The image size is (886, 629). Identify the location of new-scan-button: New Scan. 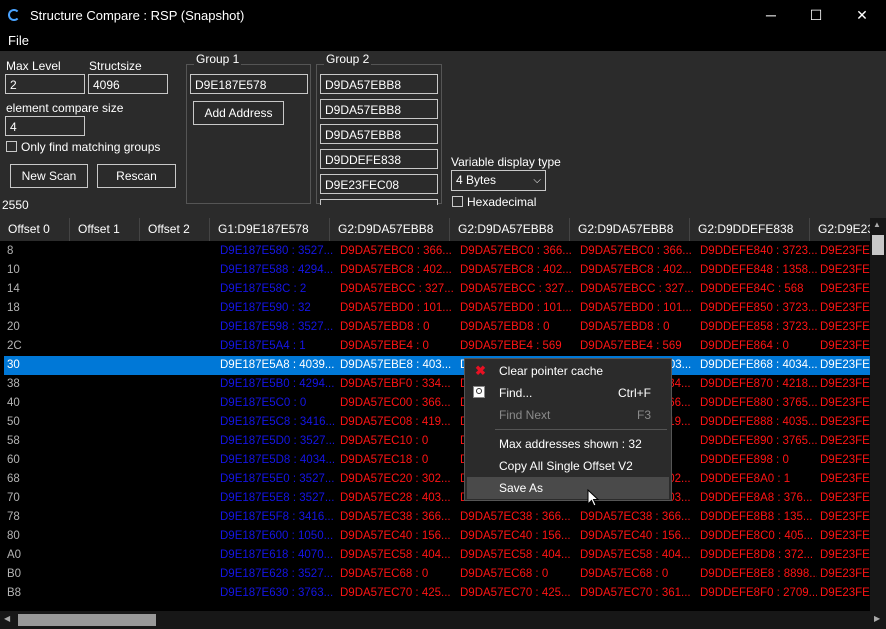
(49, 176).